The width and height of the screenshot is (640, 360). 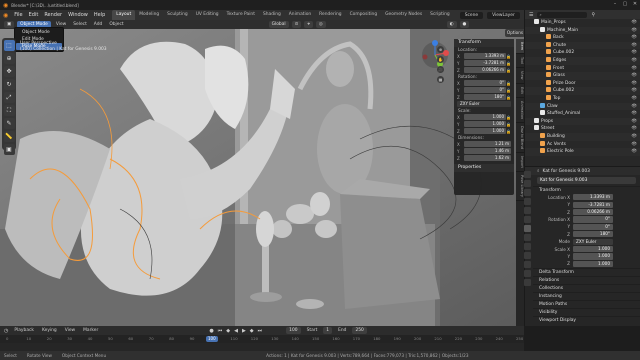 I want to click on outliner-row: Building 👁, so click(x=582, y=136).